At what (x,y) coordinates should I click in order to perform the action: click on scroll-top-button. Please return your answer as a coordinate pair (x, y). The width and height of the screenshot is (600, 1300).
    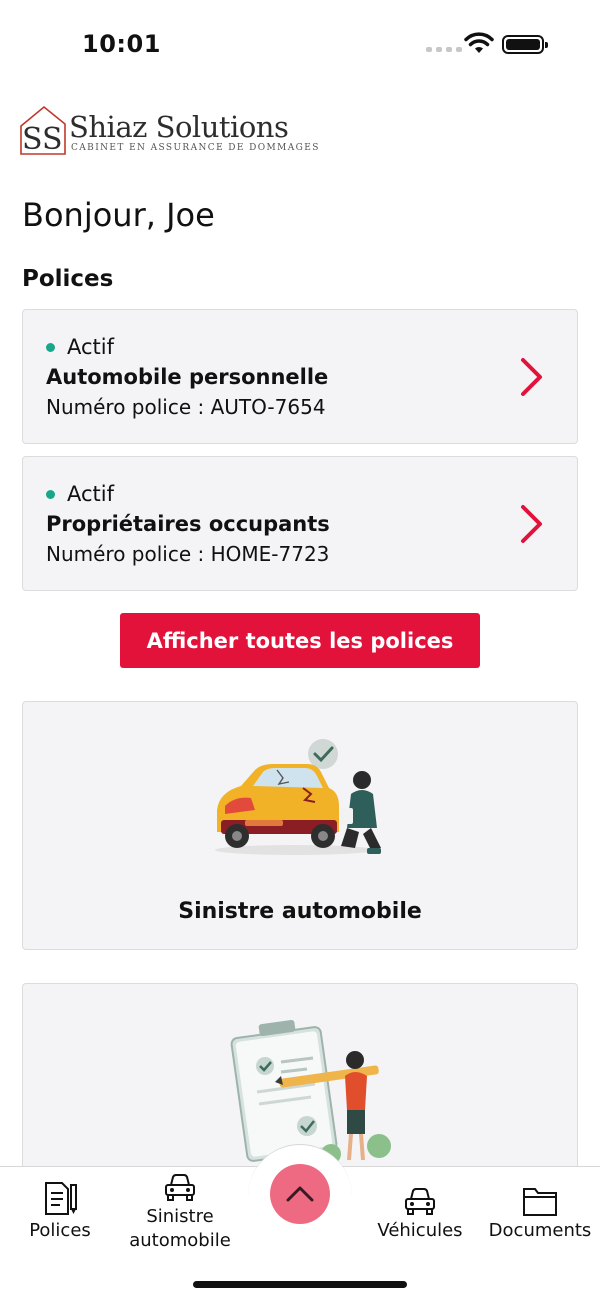
    Looking at the image, I should click on (300, 1194).